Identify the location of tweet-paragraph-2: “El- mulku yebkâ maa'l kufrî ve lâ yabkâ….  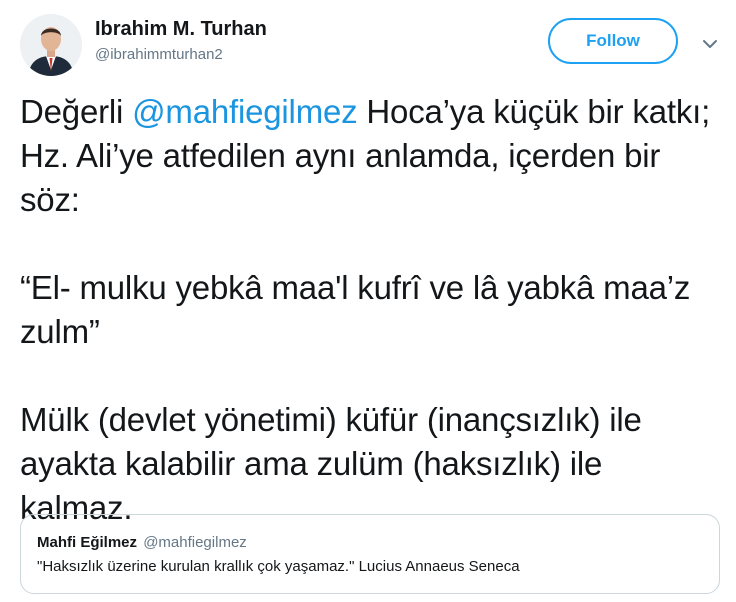
(355, 309).